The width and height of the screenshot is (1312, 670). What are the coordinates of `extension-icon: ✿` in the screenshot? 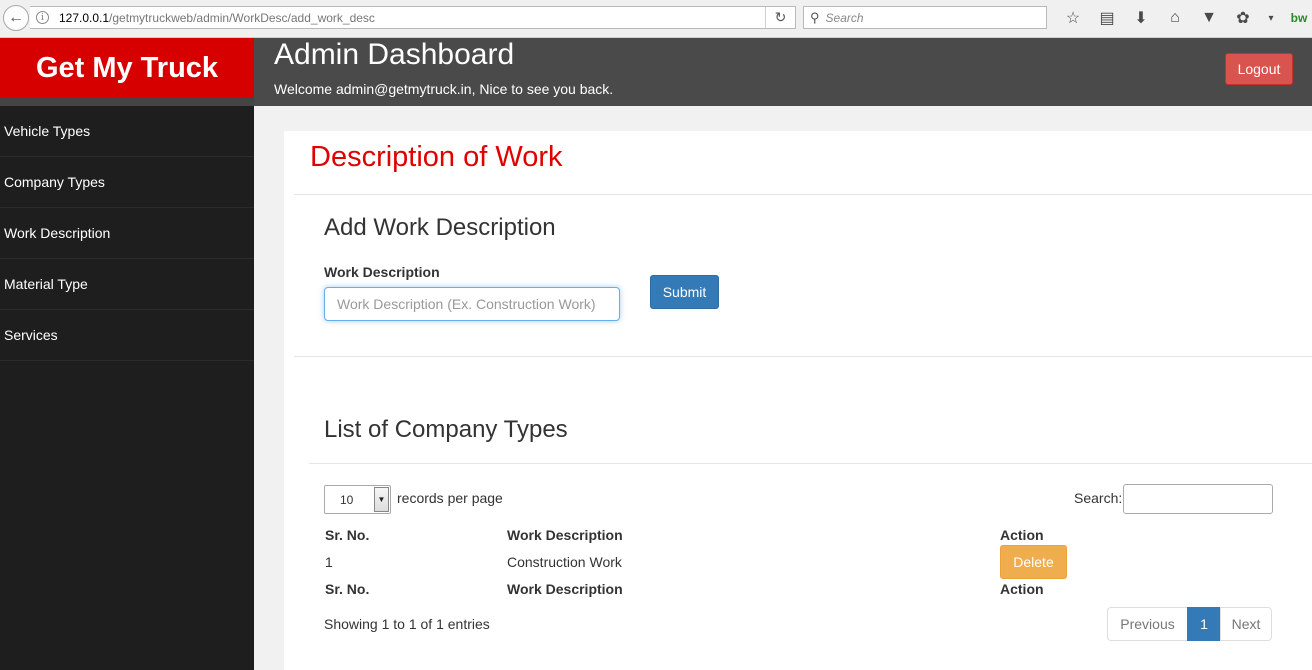 It's located at (1243, 18).